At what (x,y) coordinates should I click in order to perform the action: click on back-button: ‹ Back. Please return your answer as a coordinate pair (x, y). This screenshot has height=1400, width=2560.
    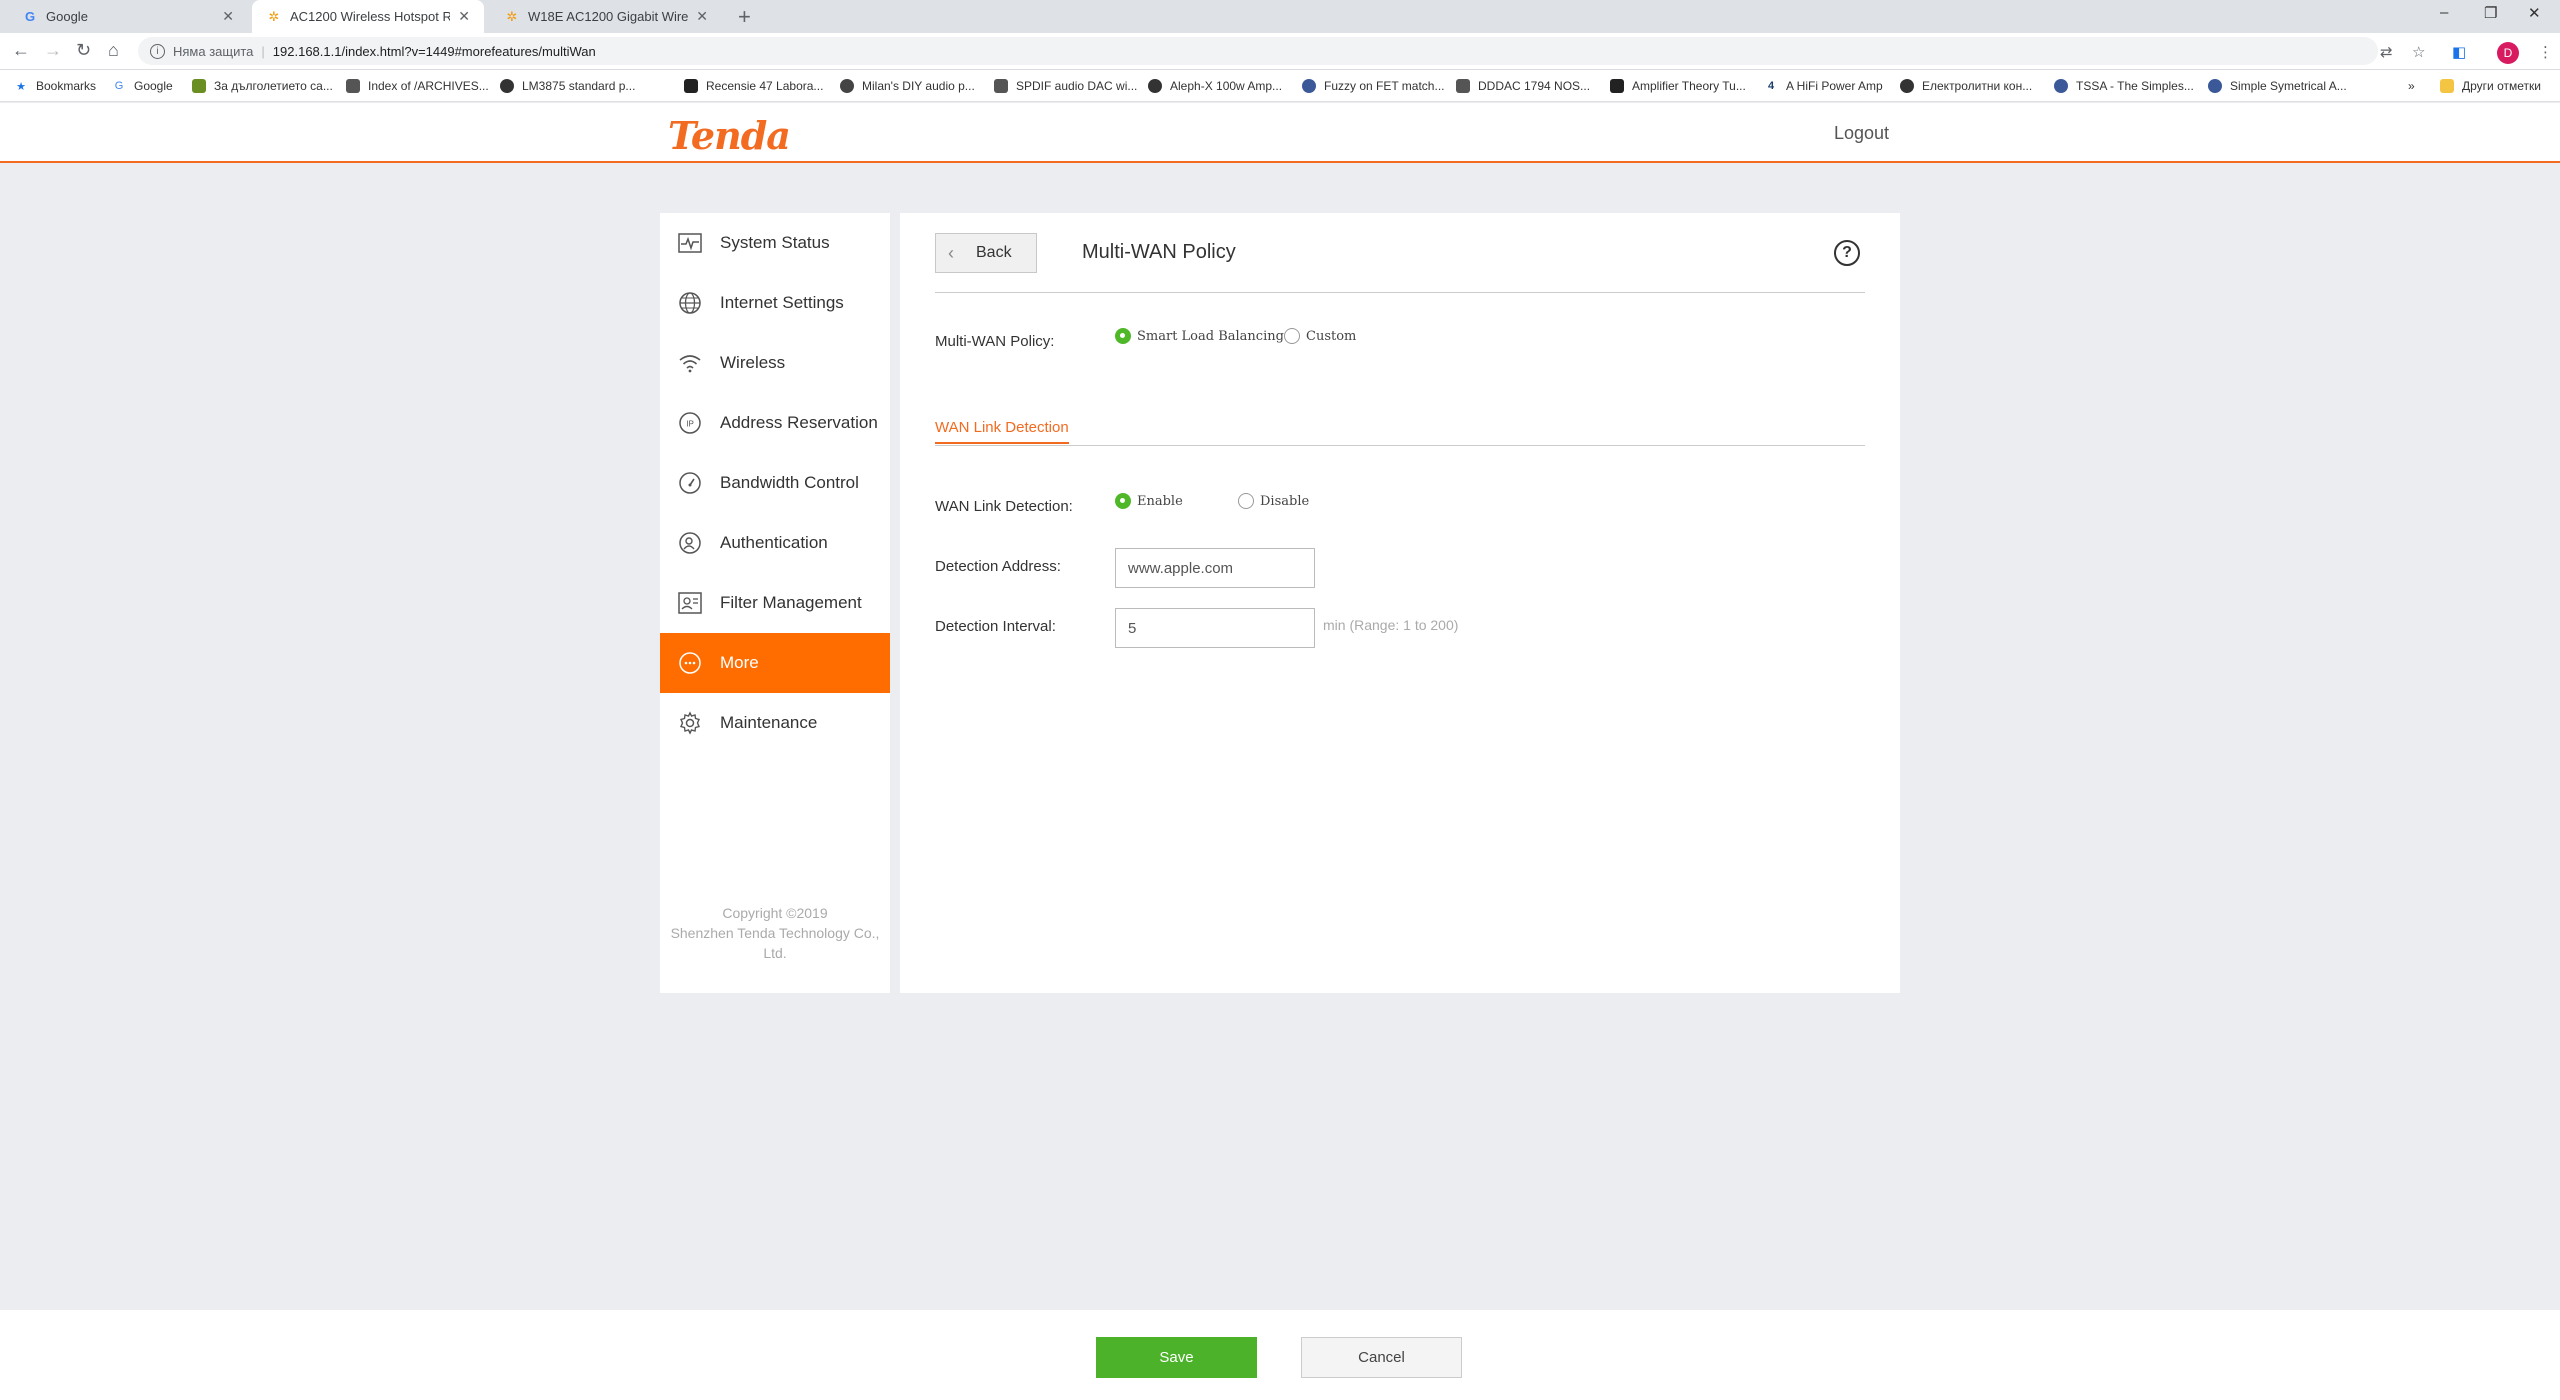
    Looking at the image, I should click on (986, 253).